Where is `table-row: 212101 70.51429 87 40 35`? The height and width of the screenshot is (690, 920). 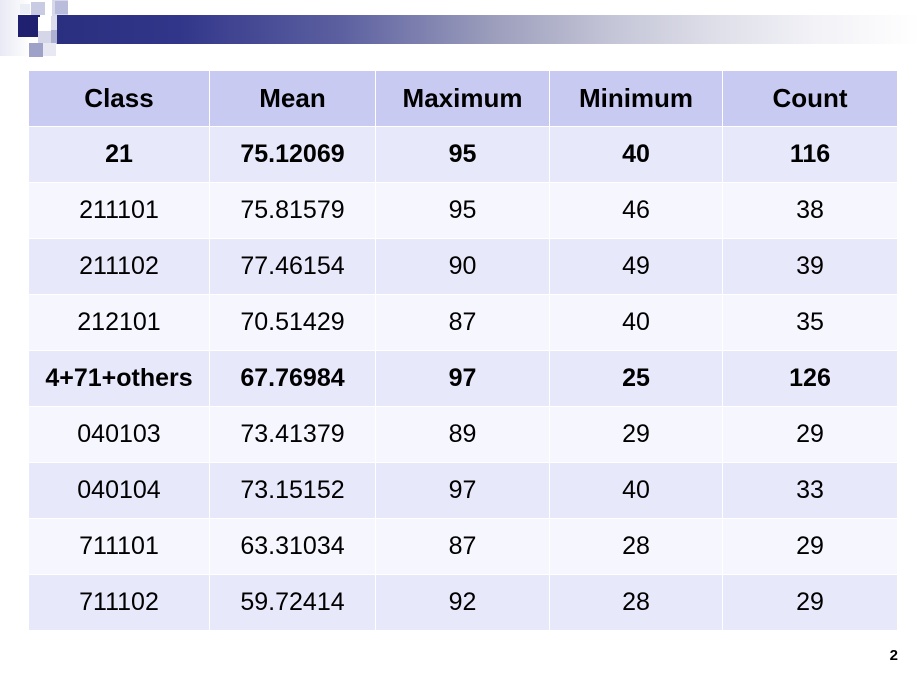
table-row: 212101 70.51429 87 40 35 is located at coordinates (463, 322).